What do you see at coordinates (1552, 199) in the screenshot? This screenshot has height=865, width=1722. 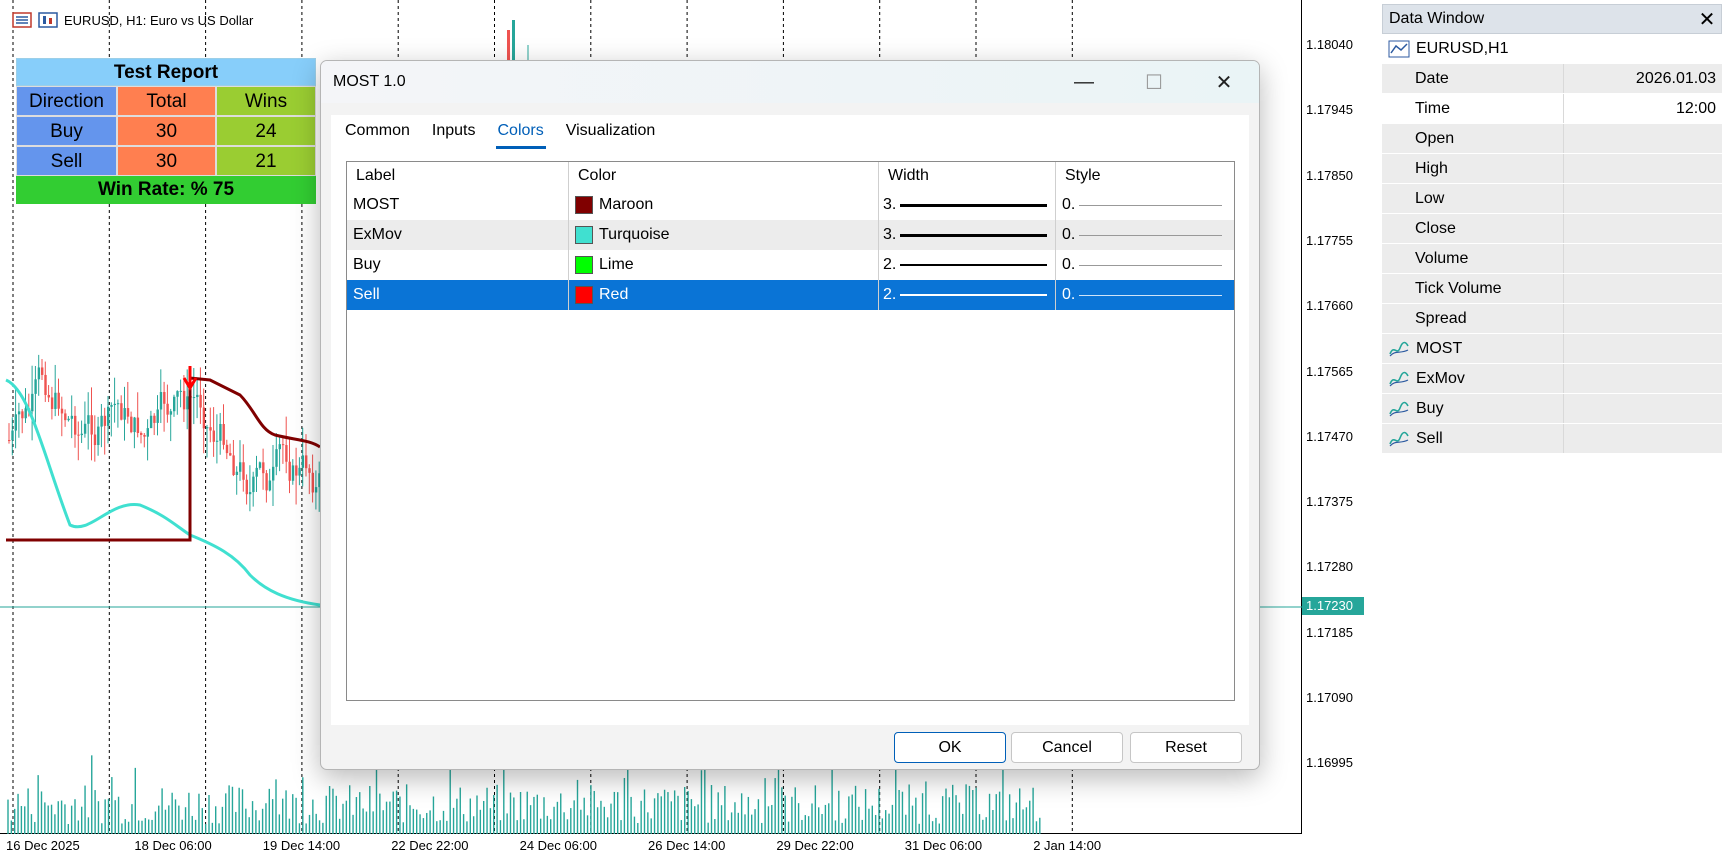 I see `data-row-low: Low` at bounding box center [1552, 199].